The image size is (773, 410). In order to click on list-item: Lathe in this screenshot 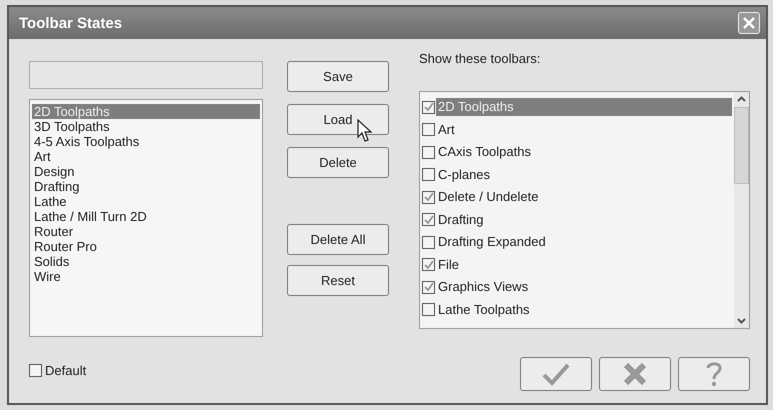, I will do `click(146, 201)`.